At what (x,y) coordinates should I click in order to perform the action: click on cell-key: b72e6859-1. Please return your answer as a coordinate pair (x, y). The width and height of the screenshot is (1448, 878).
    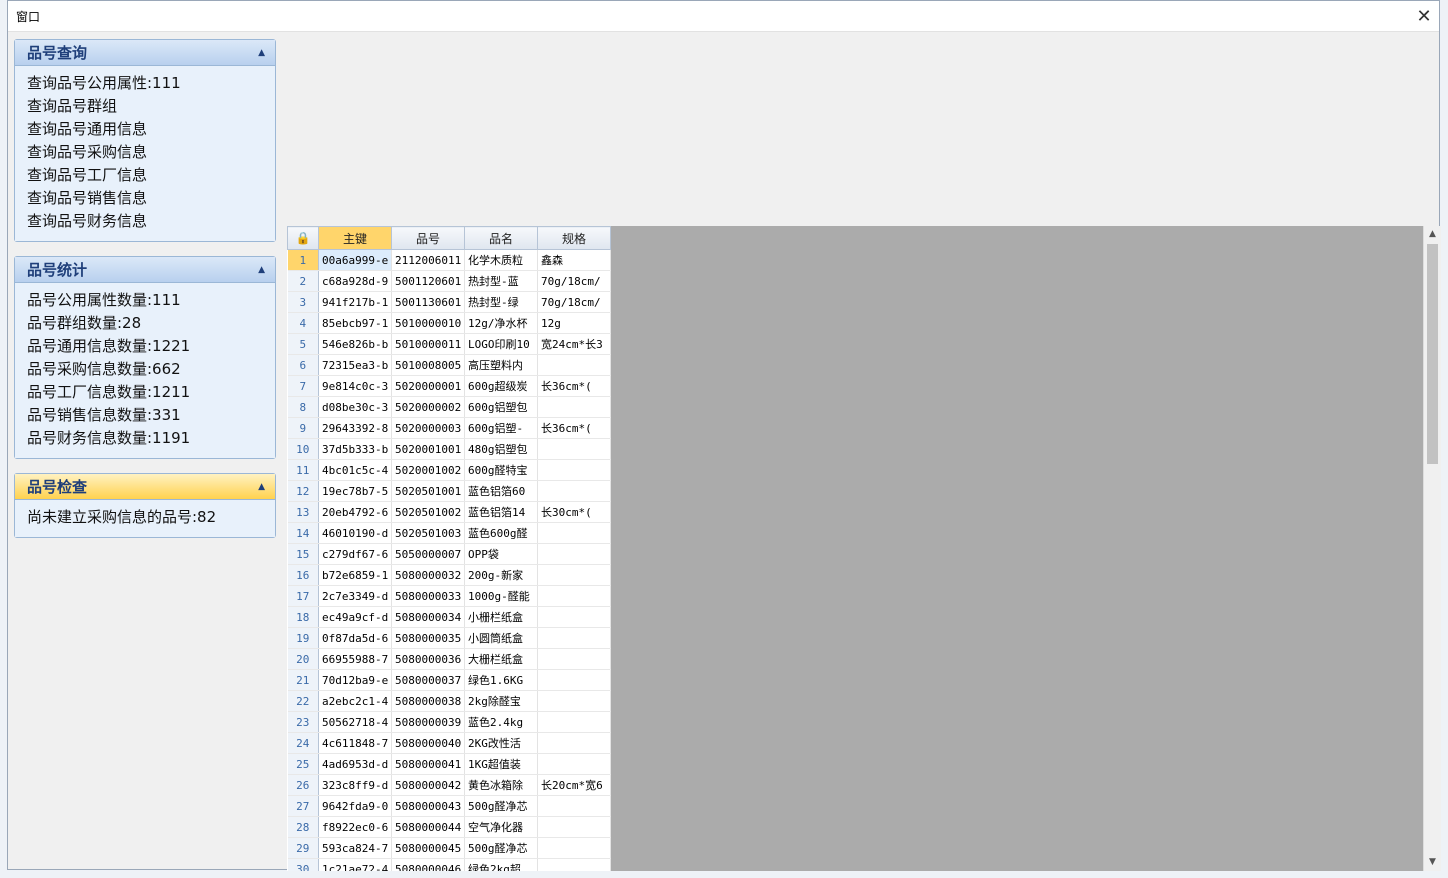
    Looking at the image, I should click on (355, 575).